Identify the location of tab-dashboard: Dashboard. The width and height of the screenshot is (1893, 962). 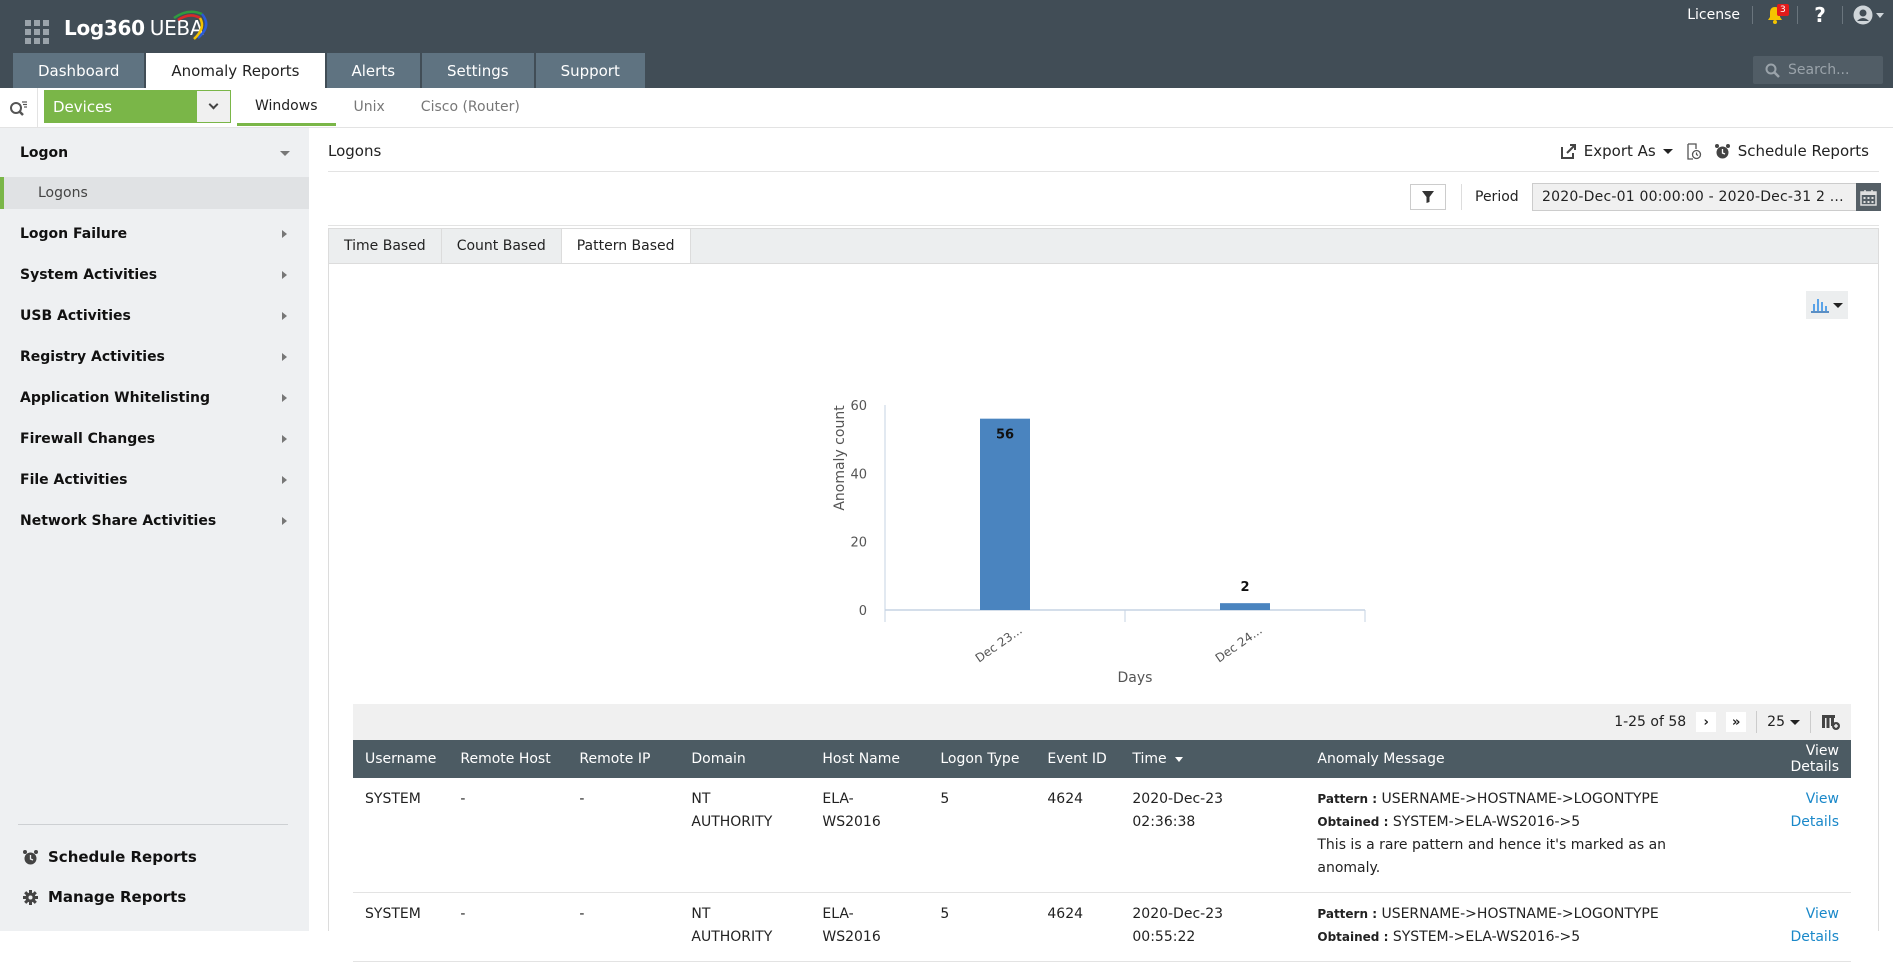
(79, 70).